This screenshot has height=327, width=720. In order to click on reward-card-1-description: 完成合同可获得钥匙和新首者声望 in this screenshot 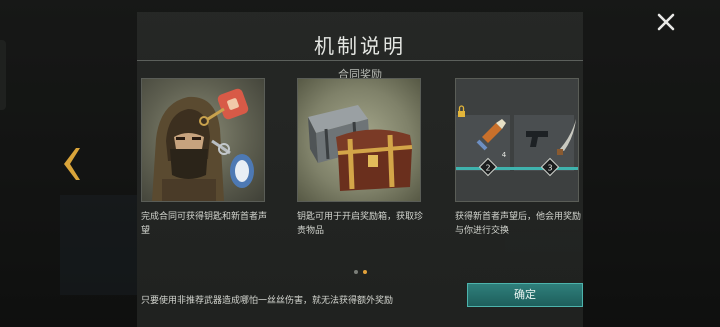, I will do `click(204, 224)`.